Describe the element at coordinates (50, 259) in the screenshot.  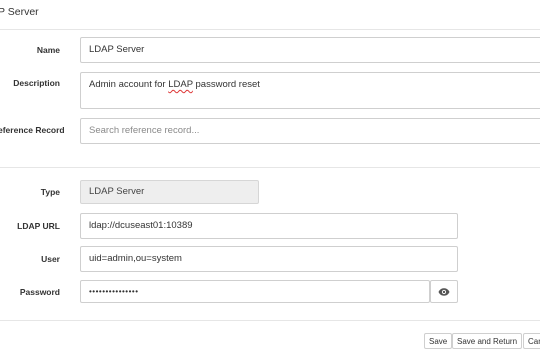
I see `user-label: User` at that location.